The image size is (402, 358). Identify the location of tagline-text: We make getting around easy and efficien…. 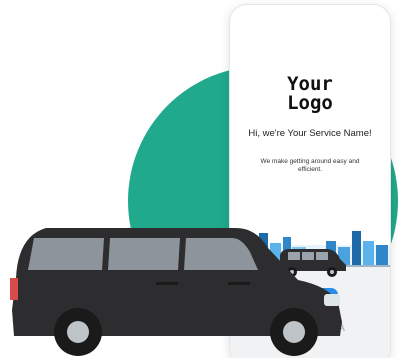
(310, 165).